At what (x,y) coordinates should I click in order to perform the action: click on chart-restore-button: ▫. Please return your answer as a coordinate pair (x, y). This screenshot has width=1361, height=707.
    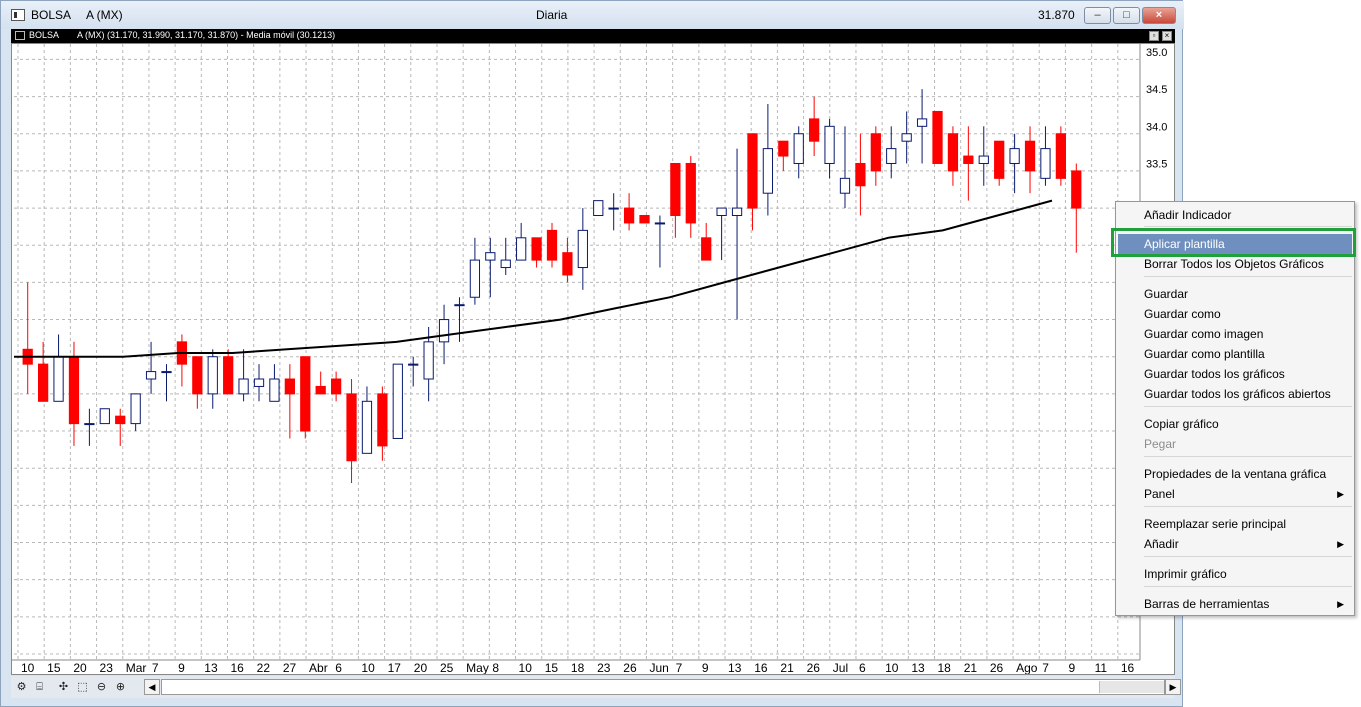
    Looking at the image, I should click on (1154, 36).